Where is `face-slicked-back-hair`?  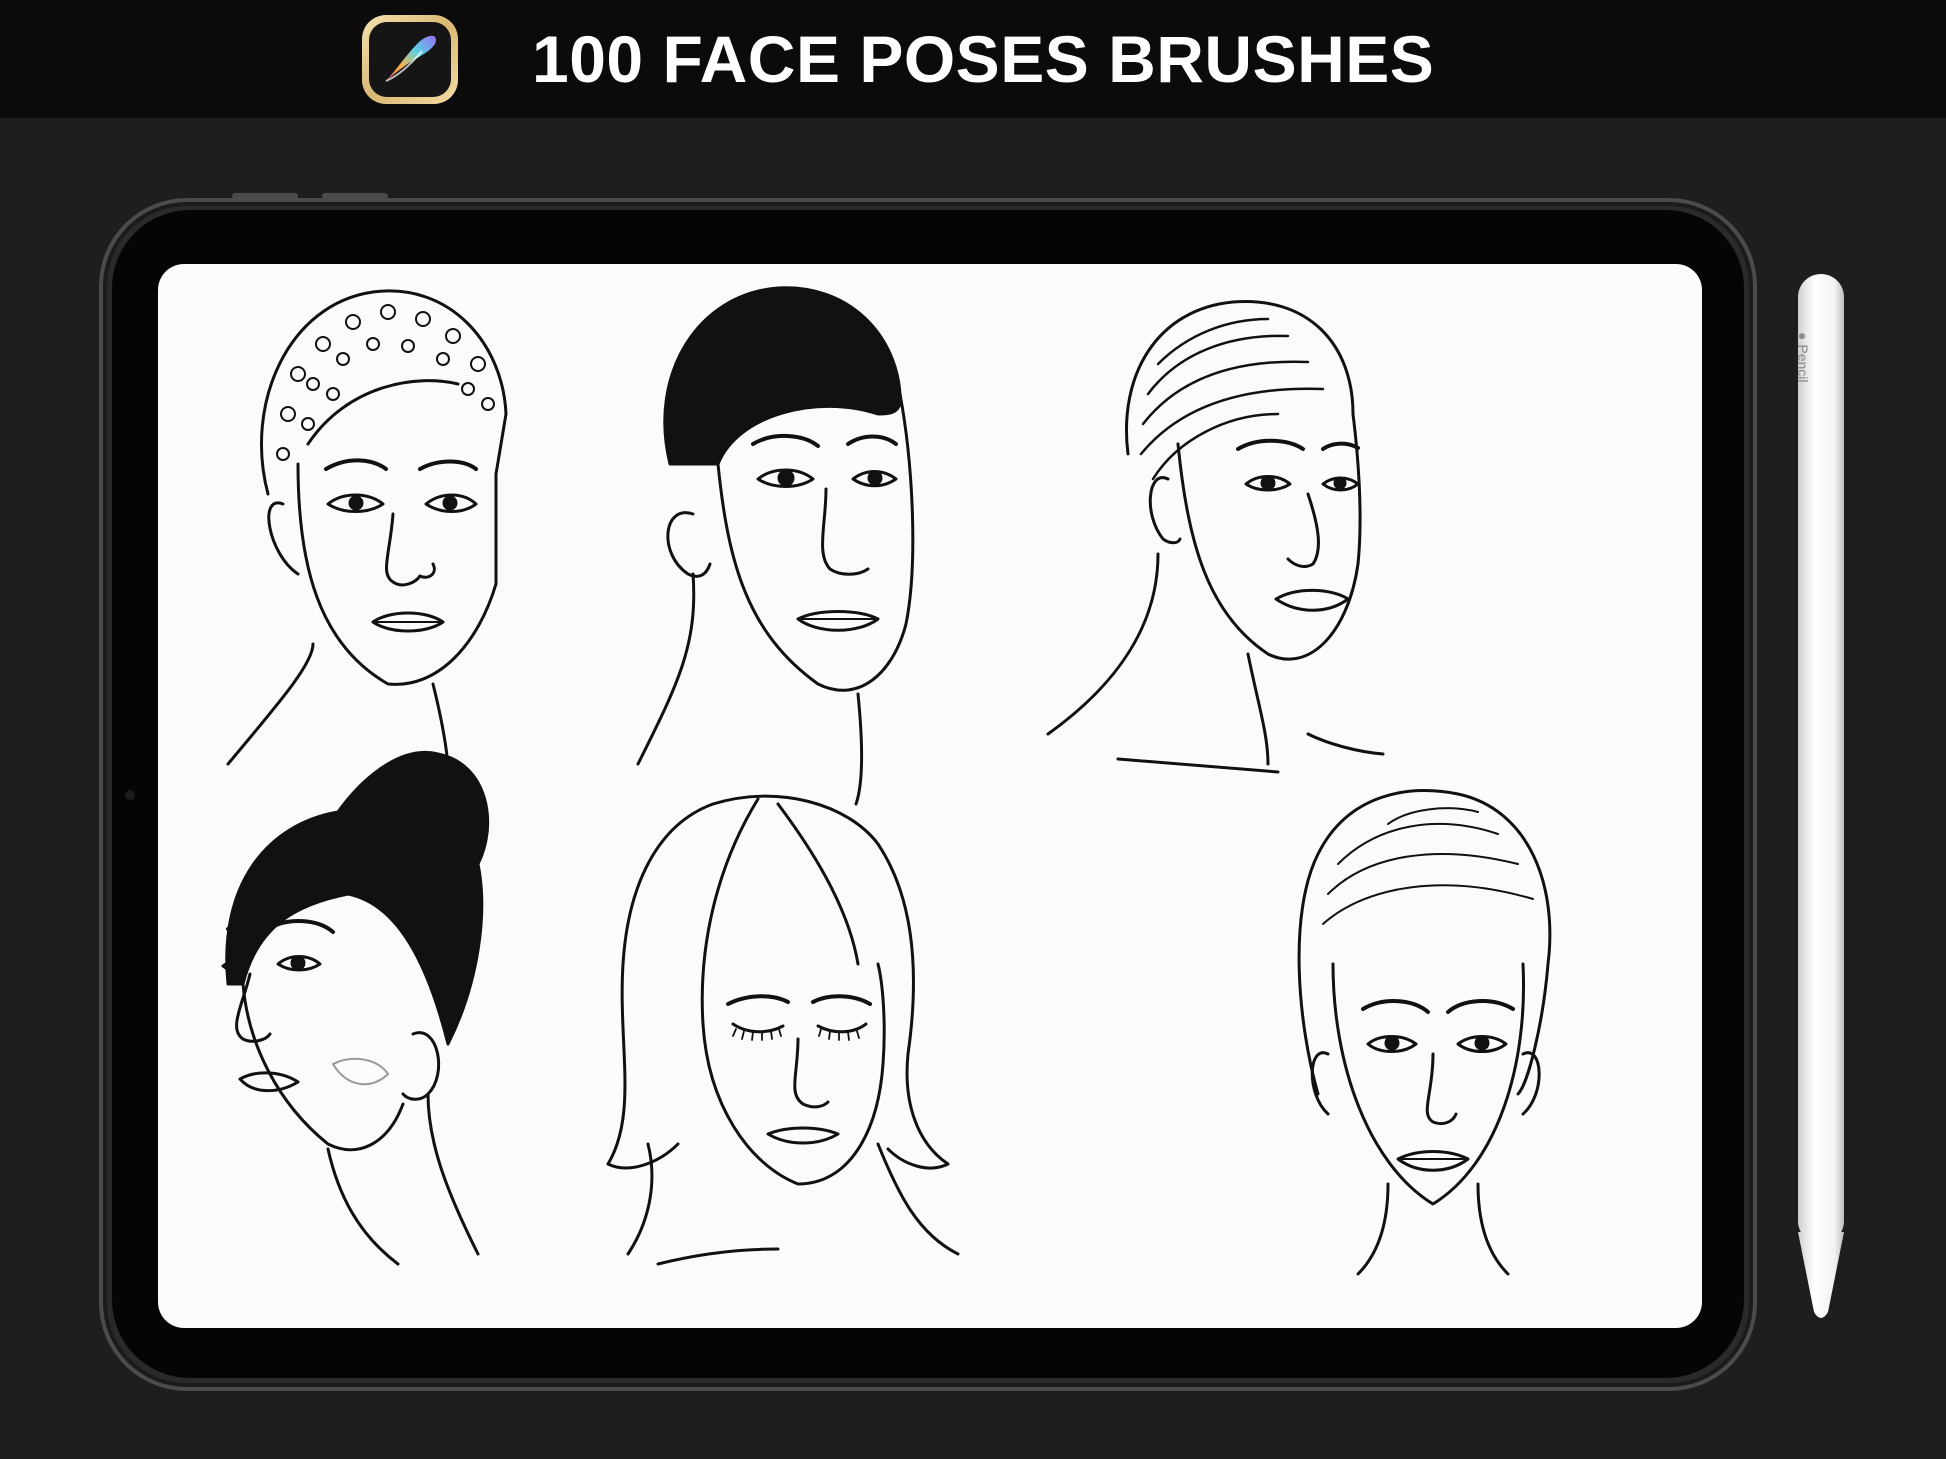 face-slicked-back-hair is located at coordinates (1424, 1032).